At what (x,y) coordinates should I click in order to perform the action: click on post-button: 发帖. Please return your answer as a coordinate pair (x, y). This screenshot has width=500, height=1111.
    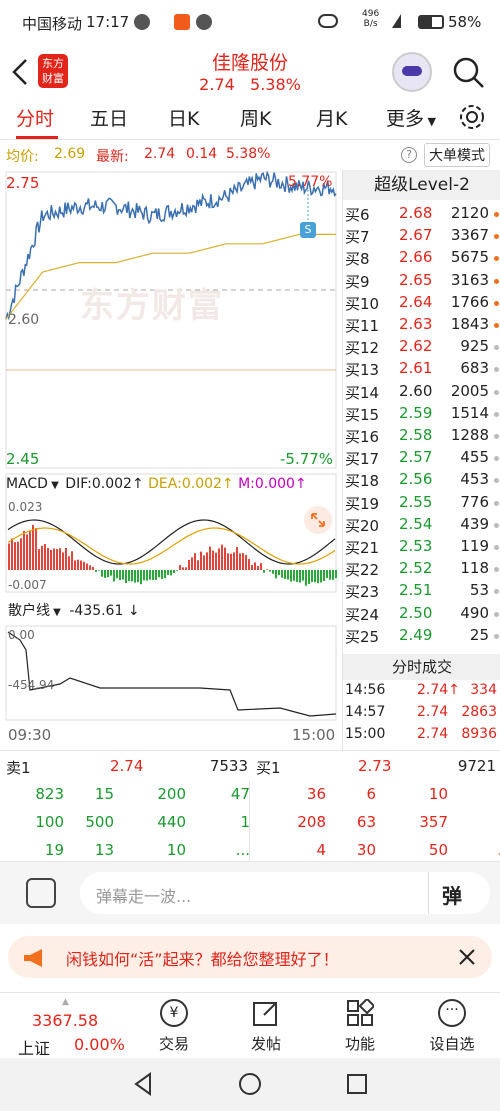
    Looking at the image, I should click on (266, 1026).